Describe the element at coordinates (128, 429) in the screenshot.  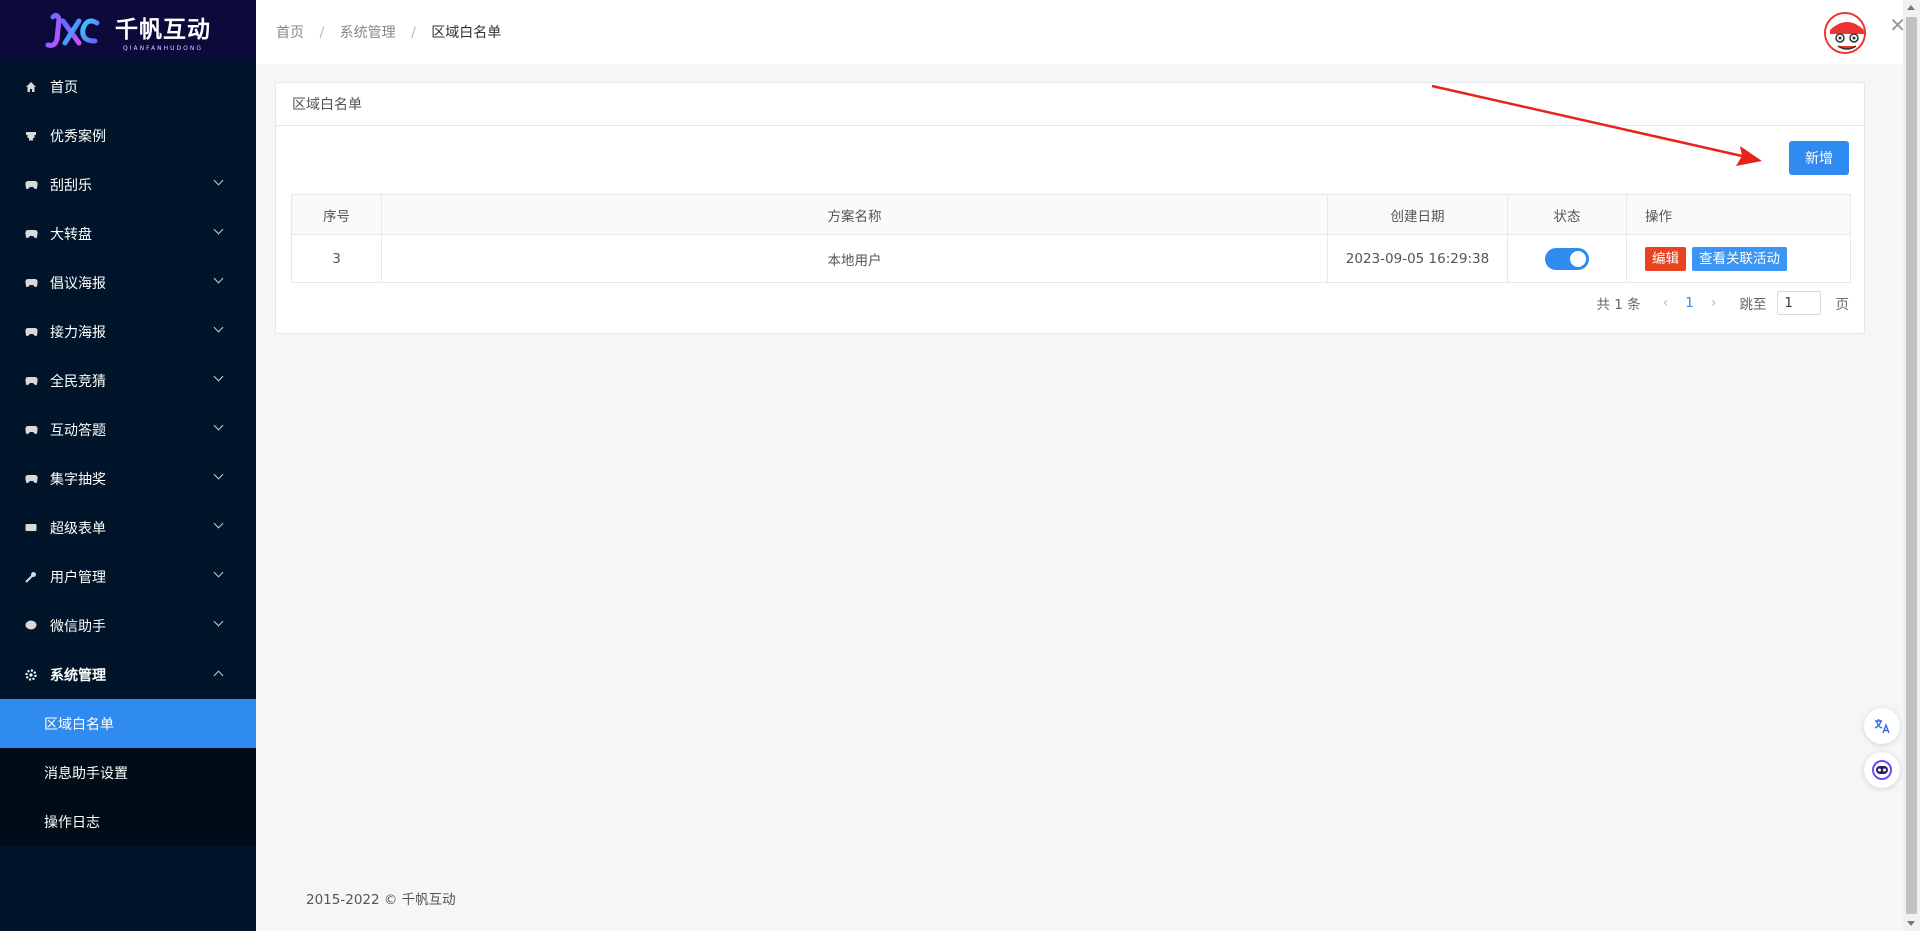
I see `sidebar-item-quiz: 互动答题` at that location.